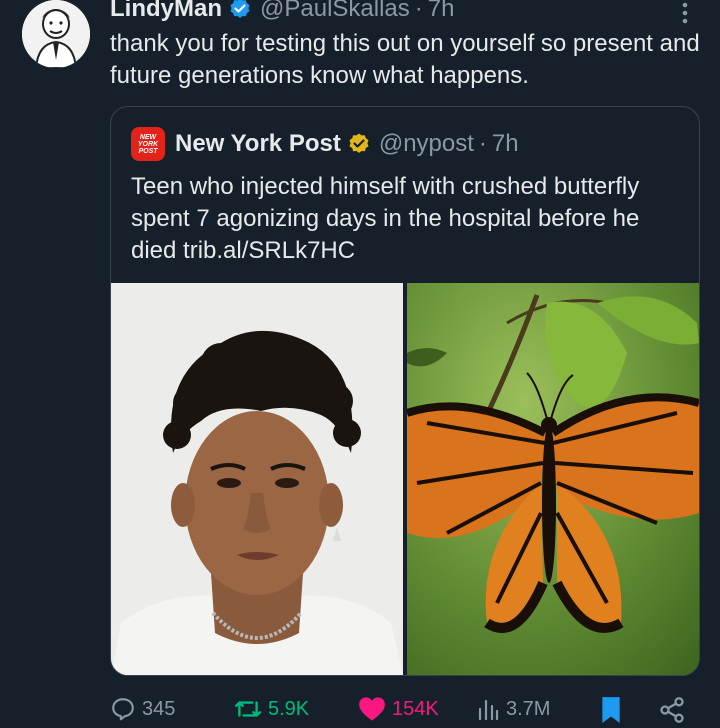 The width and height of the screenshot is (720, 728). Describe the element at coordinates (426, 144) in the screenshot. I see `quote-author-handle: @nypost` at that location.